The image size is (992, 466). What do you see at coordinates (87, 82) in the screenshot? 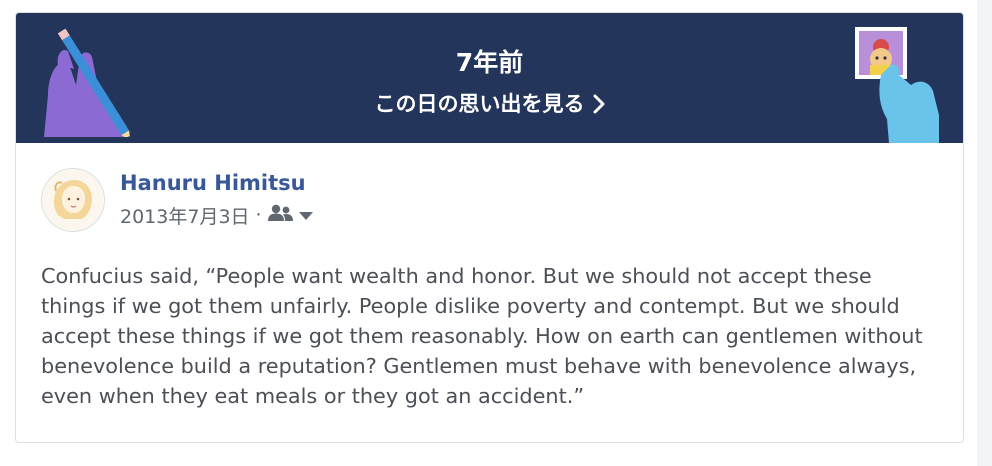
I see `hand-holding-pencil-illustration` at bounding box center [87, 82].